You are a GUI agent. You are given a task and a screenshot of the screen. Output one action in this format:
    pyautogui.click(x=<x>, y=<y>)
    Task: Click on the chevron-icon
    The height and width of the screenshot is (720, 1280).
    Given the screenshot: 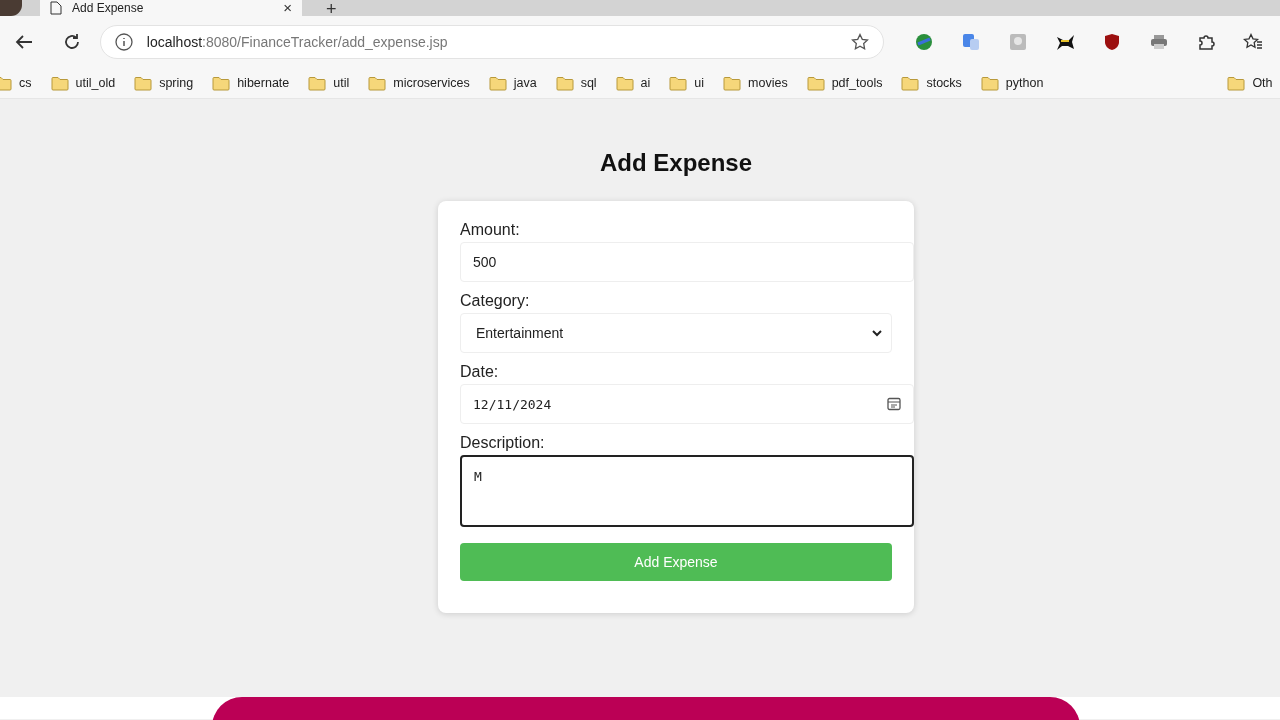 What is the action you would take?
    pyautogui.click(x=877, y=333)
    